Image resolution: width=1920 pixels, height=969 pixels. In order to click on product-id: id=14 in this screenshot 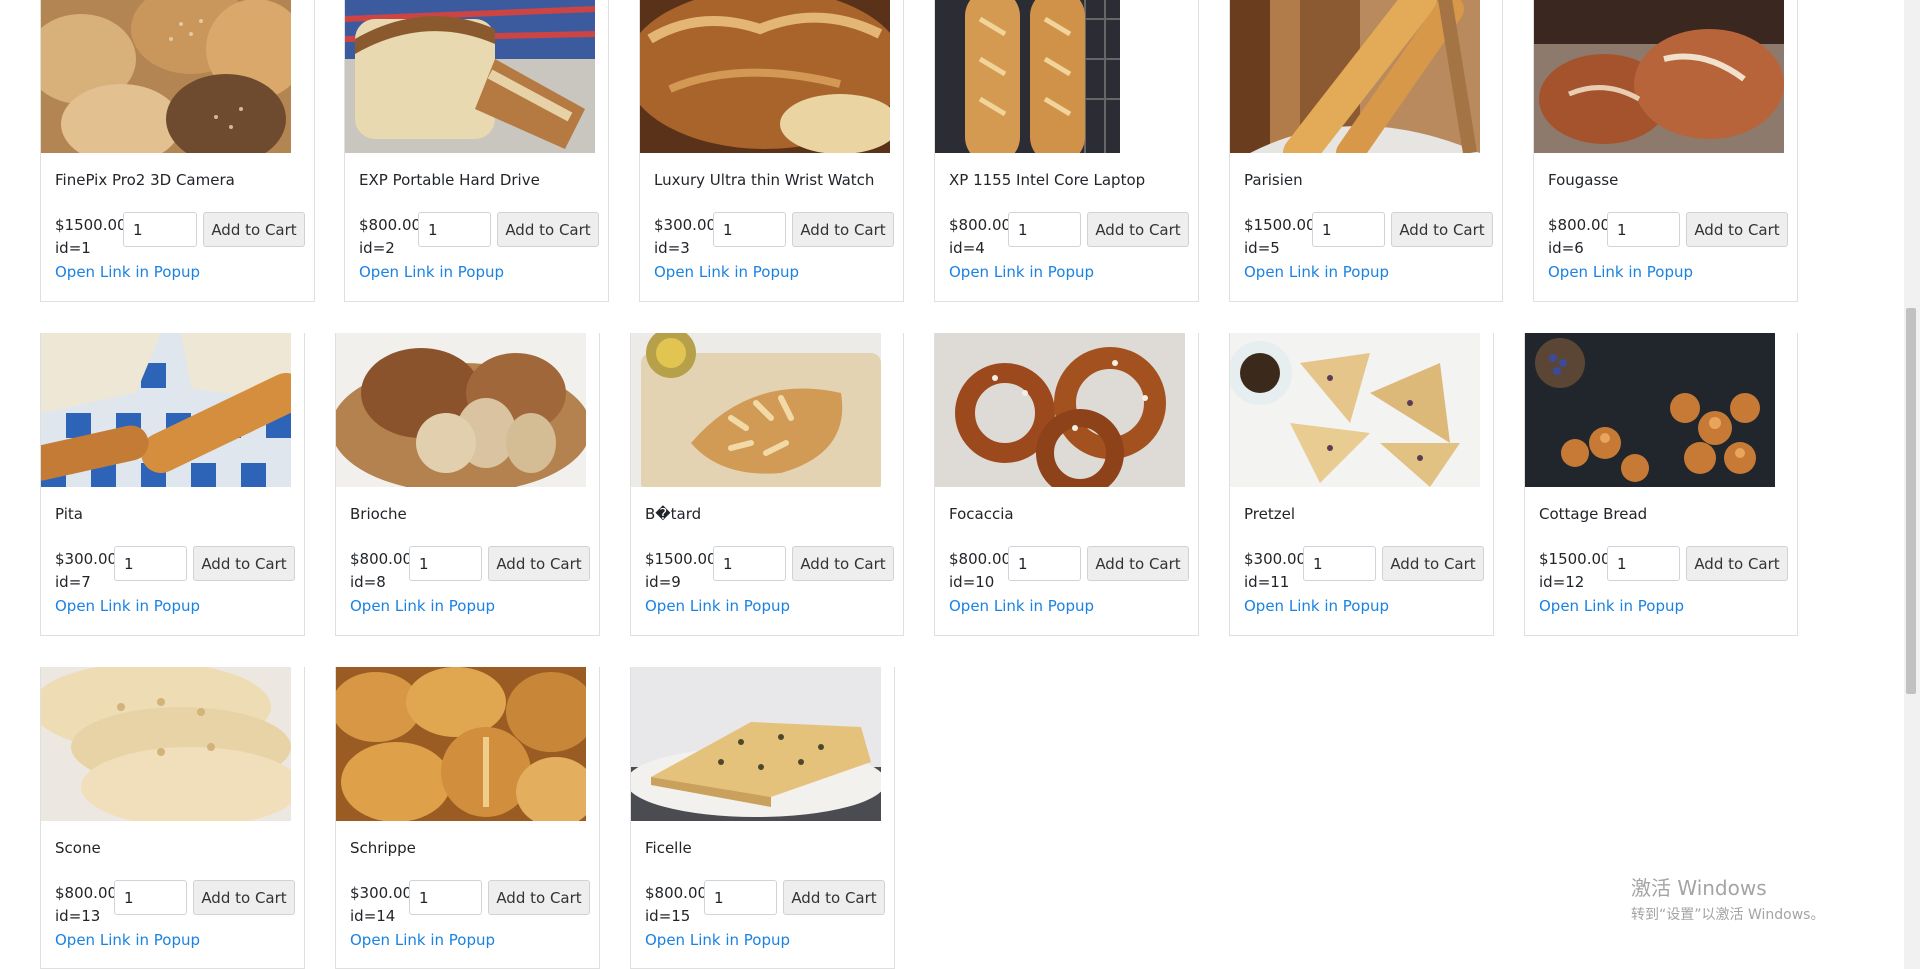, I will do `click(373, 916)`.